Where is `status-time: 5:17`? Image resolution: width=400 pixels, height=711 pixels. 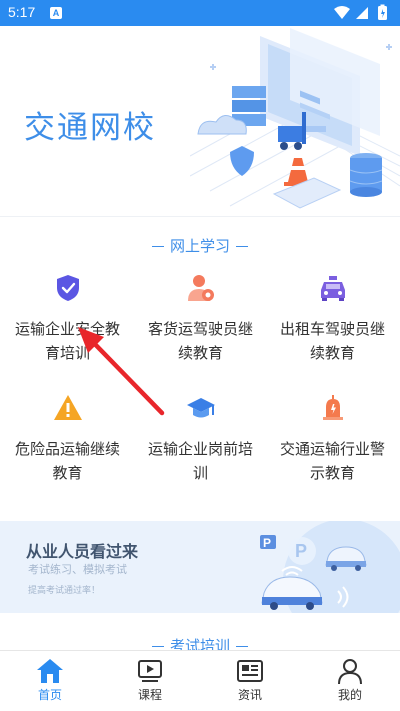 status-time: 5:17 is located at coordinates (22, 12).